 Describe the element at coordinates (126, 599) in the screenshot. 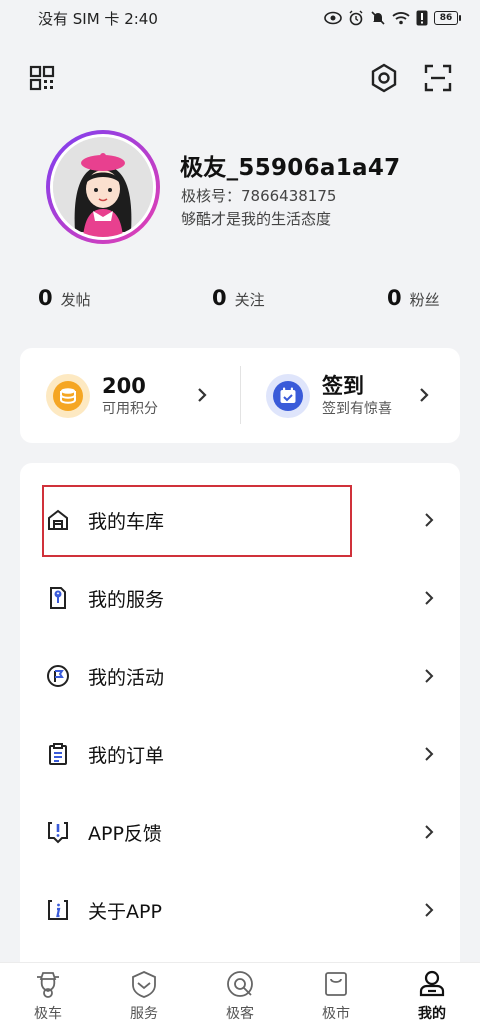

I see `menu-item-label: 我的服务` at that location.